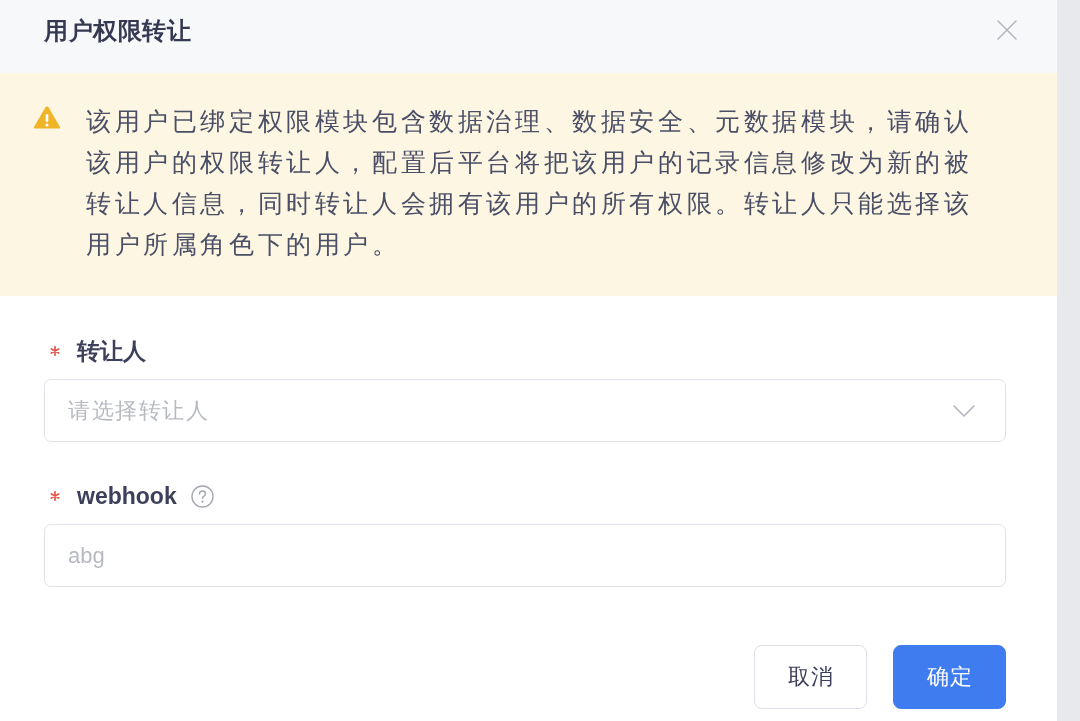  I want to click on chevron-down-icon, so click(964, 410).